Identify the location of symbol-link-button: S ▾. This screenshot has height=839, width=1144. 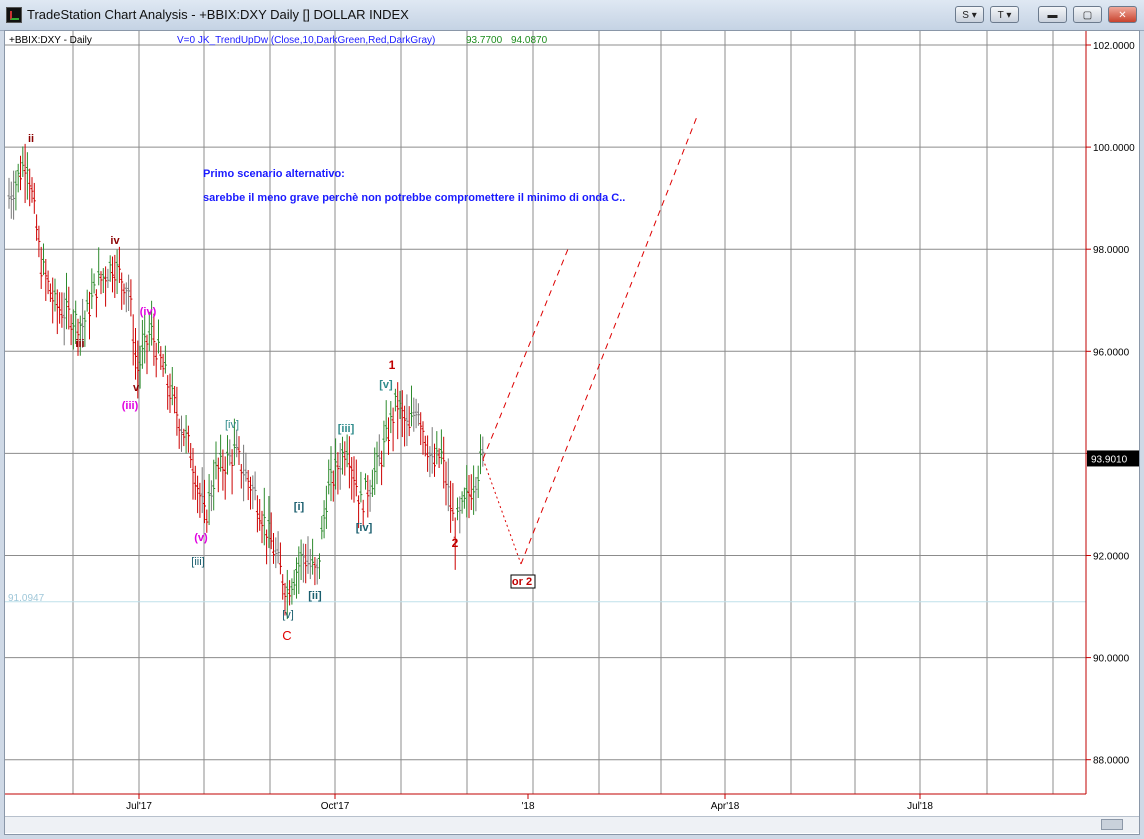
(969, 14).